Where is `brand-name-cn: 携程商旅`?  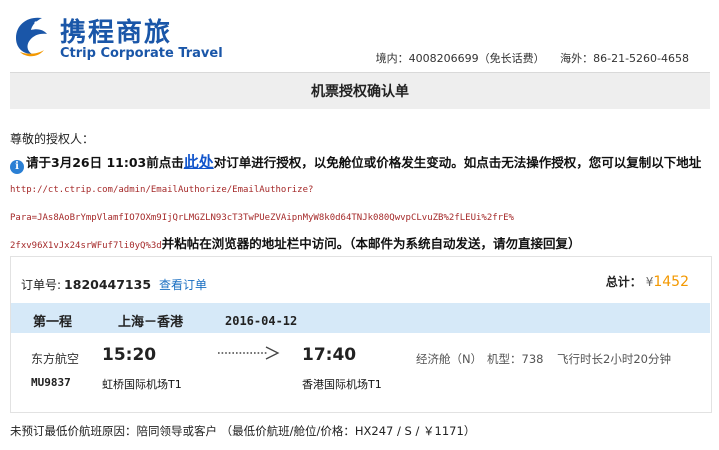
brand-name-cn: 携程商旅 is located at coordinates (116, 33).